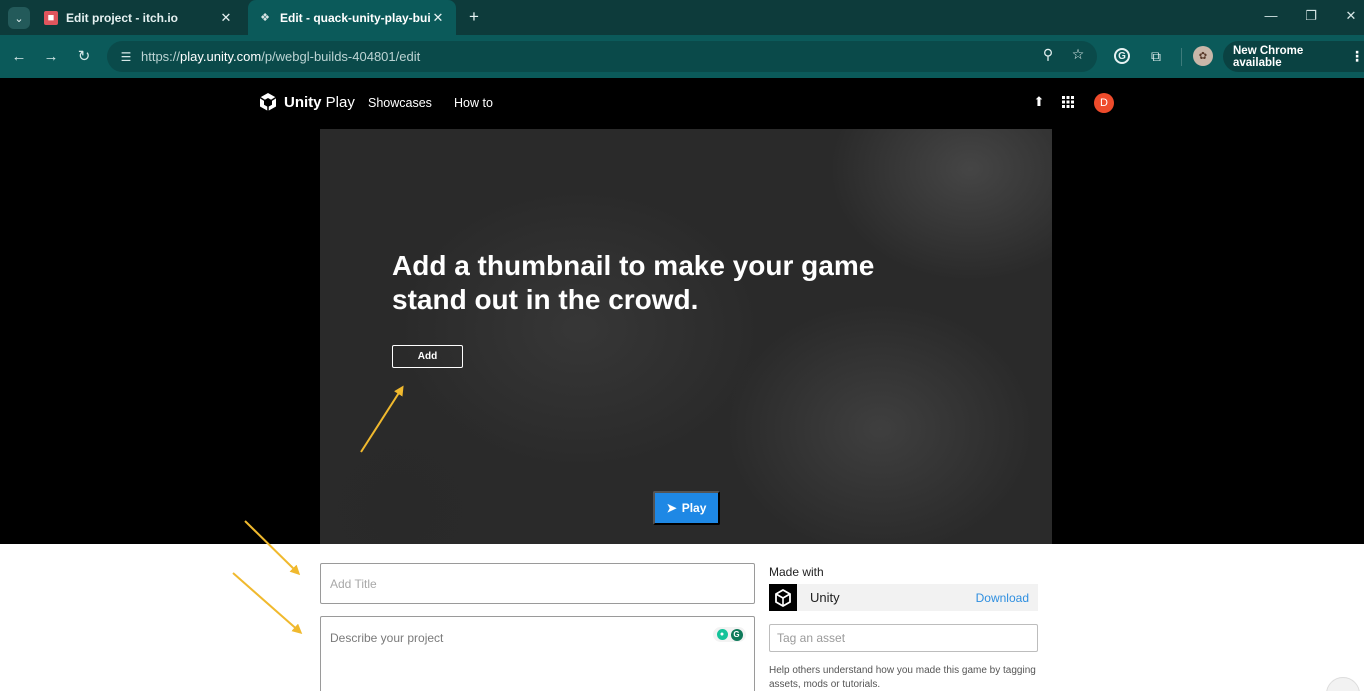 The image size is (1364, 691). I want to click on browser-tab-itch: ■ Edit project - itch.io ✕, so click(139, 17).